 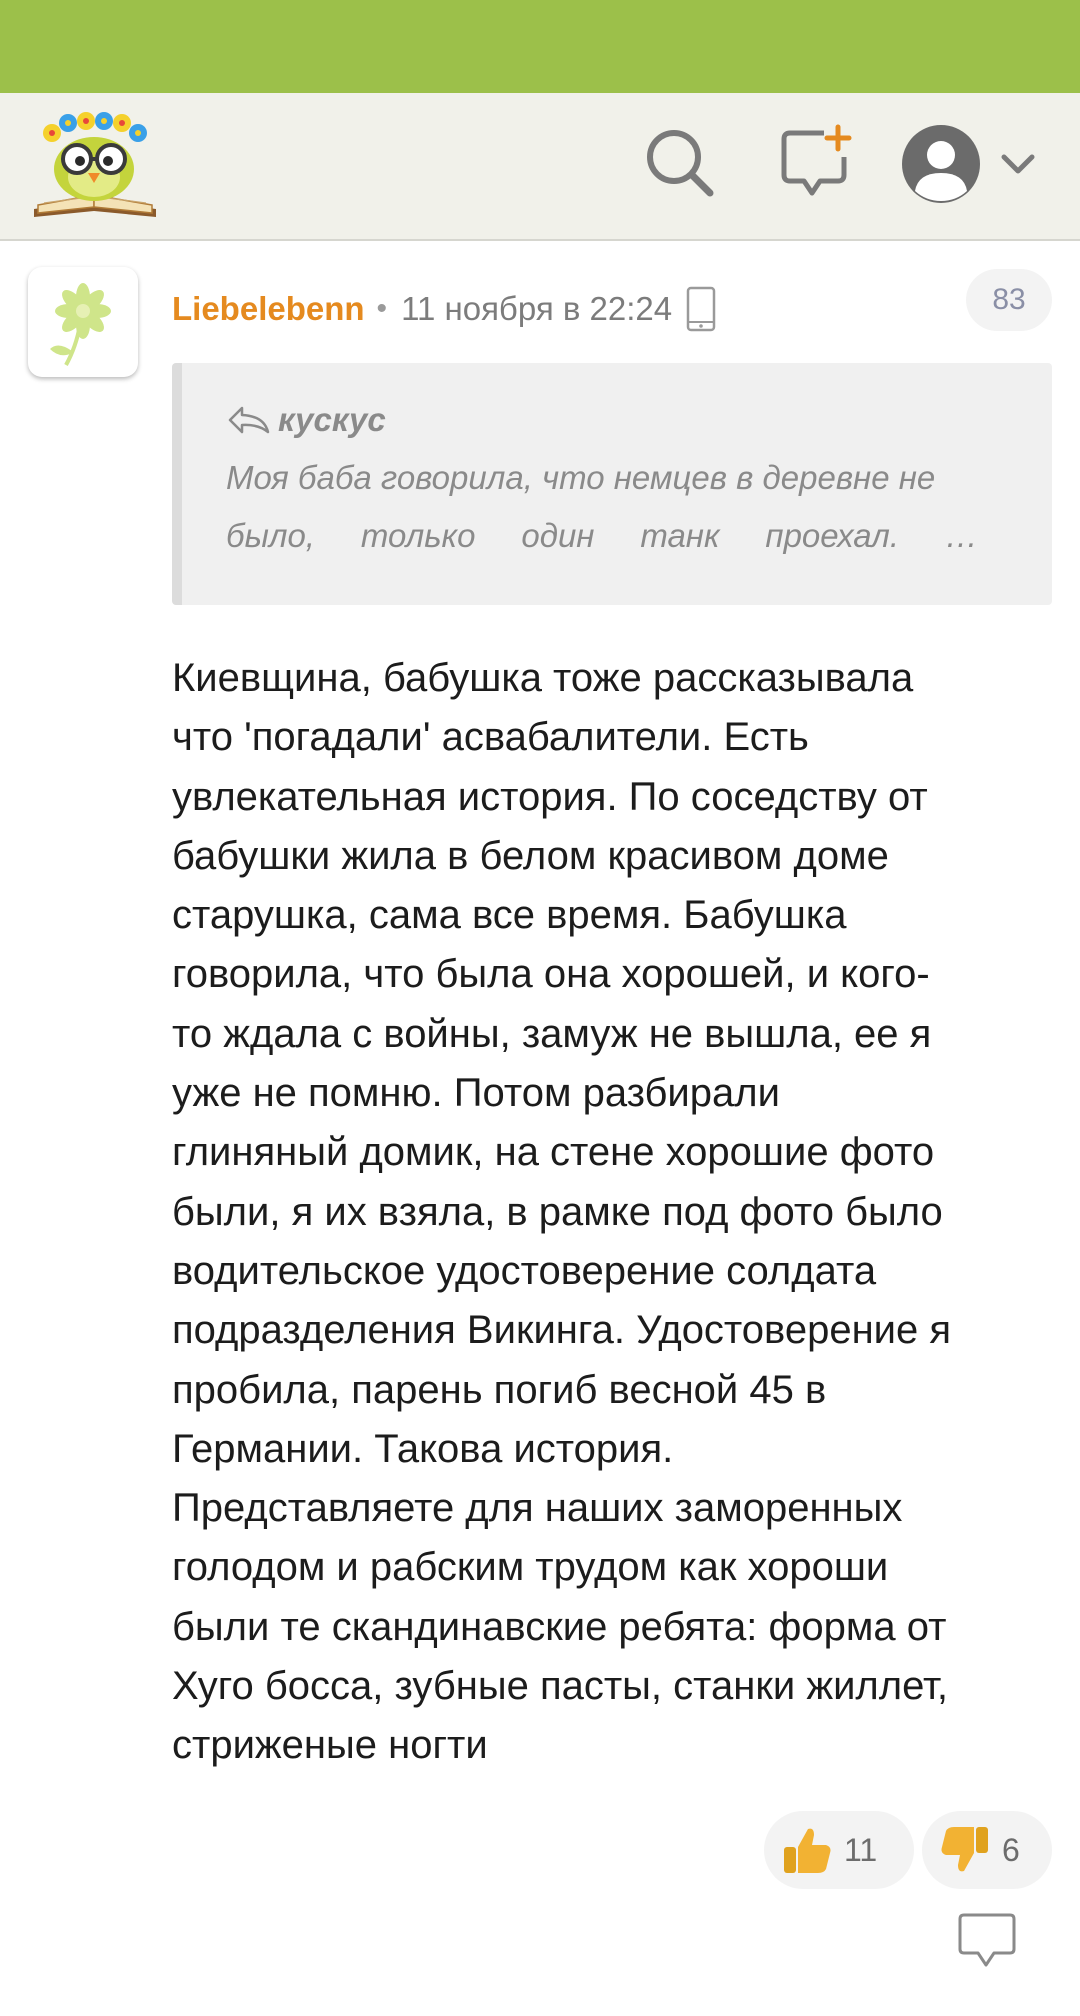 What do you see at coordinates (552, 1033) in the screenshot?
I see `body-line: то ждала с войны, замуж не вышла, ее я` at bounding box center [552, 1033].